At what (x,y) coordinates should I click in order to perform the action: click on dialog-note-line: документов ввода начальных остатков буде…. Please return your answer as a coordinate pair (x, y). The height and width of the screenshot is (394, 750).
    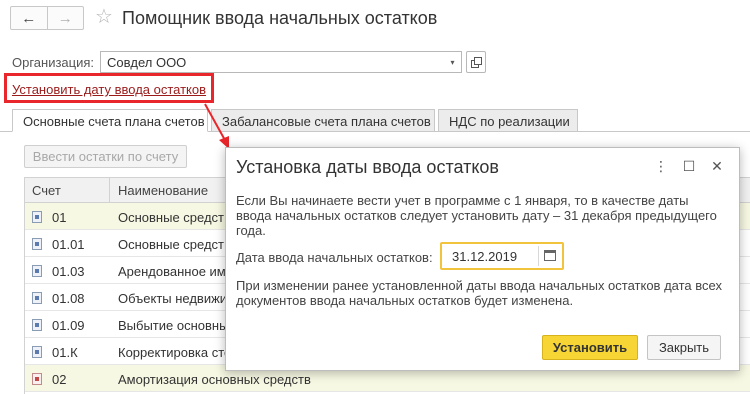
    Looking at the image, I should click on (405, 300).